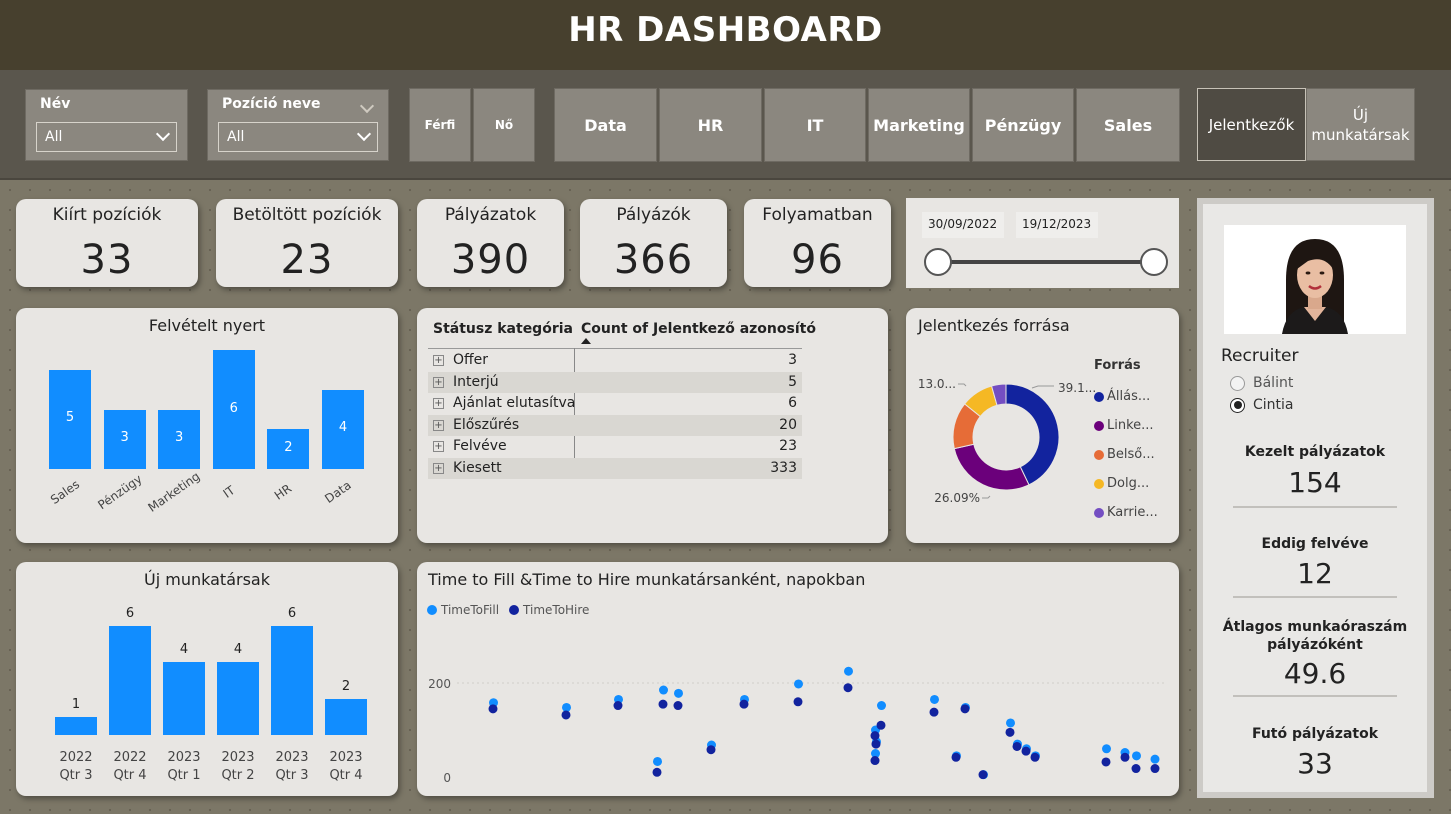  What do you see at coordinates (106, 137) in the screenshot?
I see `nev-dropdown: All` at bounding box center [106, 137].